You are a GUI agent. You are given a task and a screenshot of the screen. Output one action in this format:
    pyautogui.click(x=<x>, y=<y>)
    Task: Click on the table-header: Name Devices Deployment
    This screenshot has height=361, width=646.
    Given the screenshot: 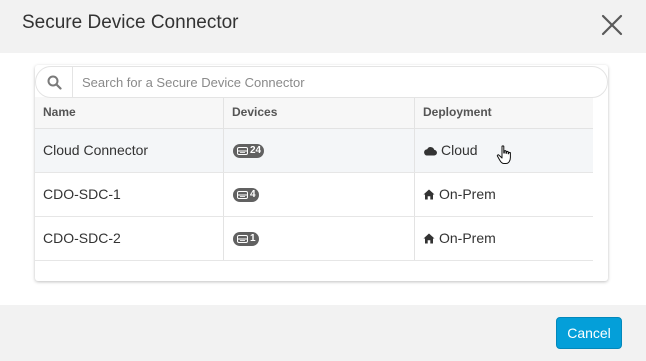 What is the action you would take?
    pyautogui.click(x=314, y=113)
    